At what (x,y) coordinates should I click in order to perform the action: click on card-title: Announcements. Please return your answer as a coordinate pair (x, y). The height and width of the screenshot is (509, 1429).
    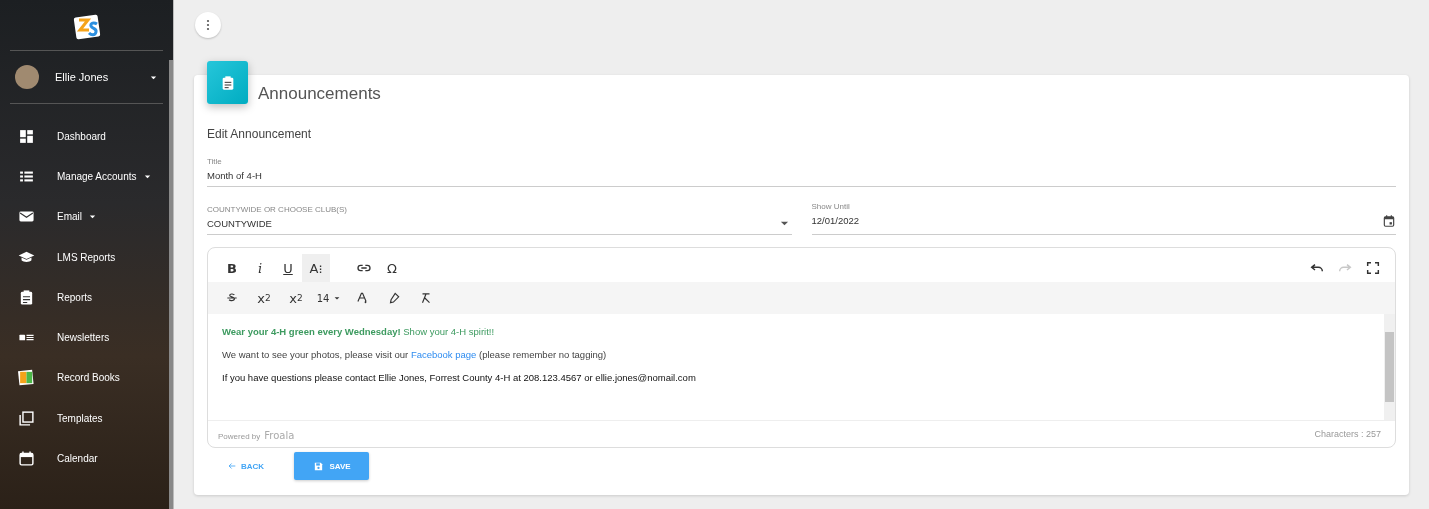
    Looking at the image, I should click on (319, 94).